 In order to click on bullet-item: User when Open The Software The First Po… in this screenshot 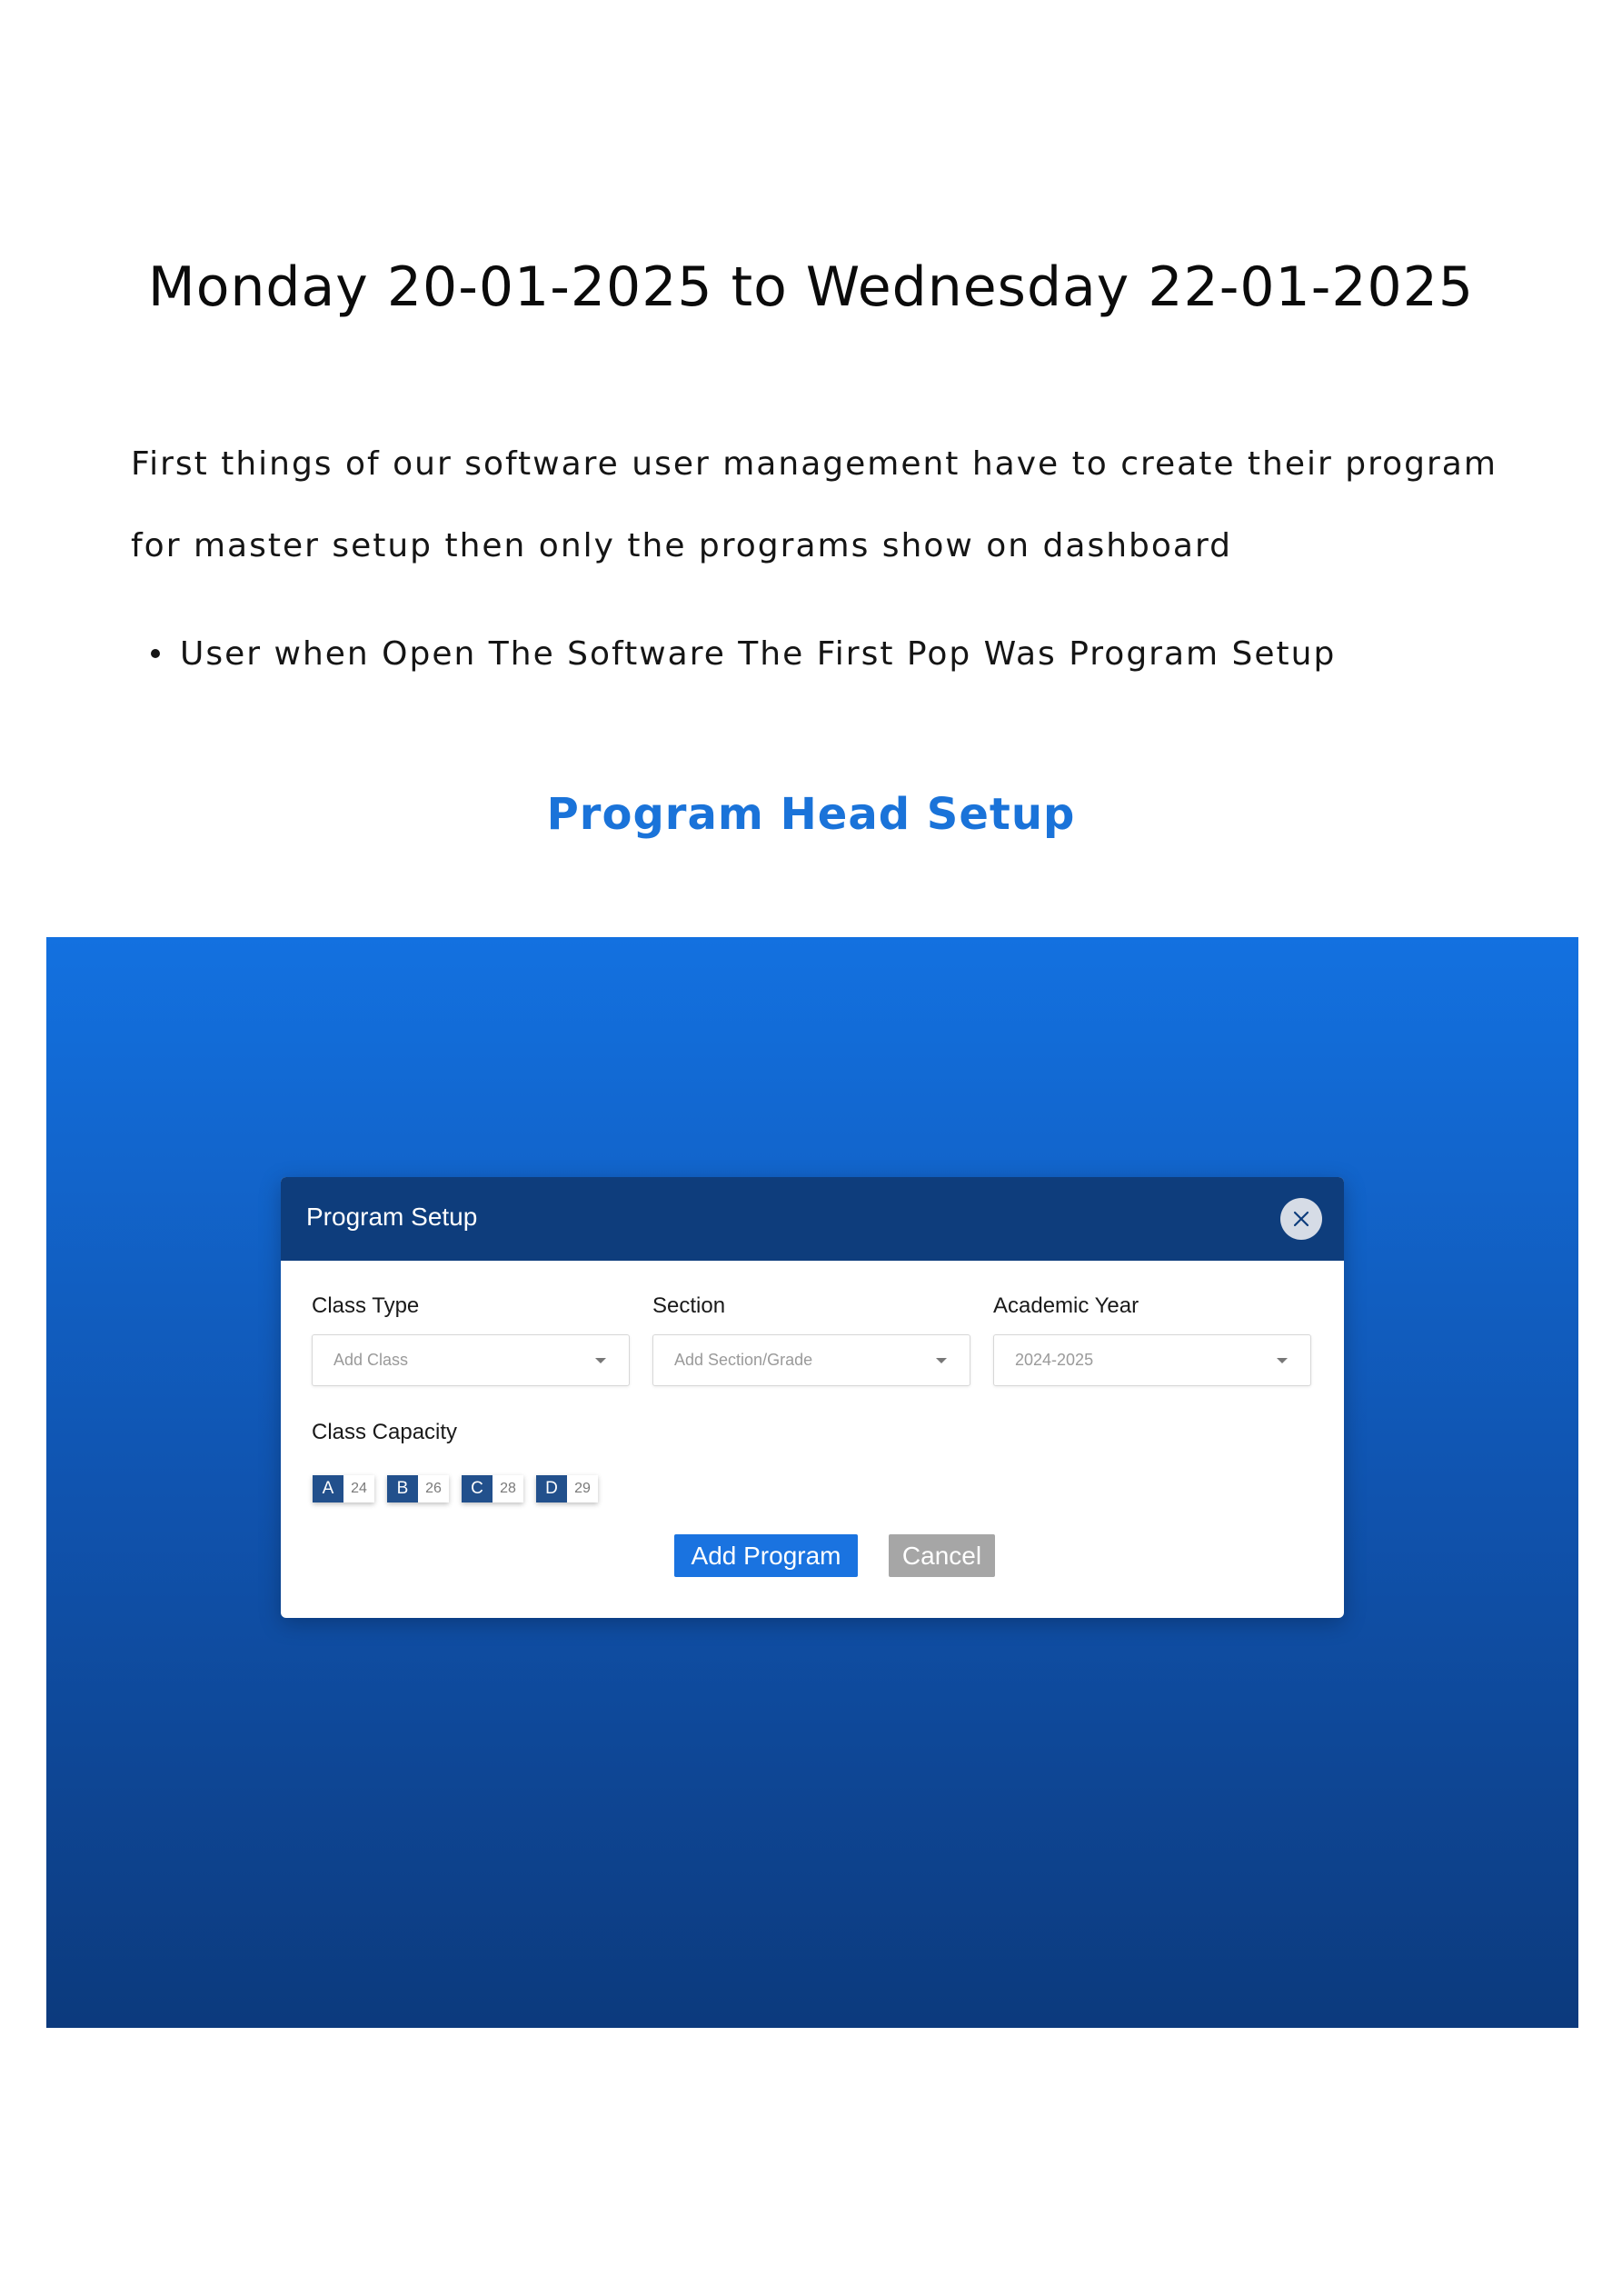, I will do `click(744, 654)`.